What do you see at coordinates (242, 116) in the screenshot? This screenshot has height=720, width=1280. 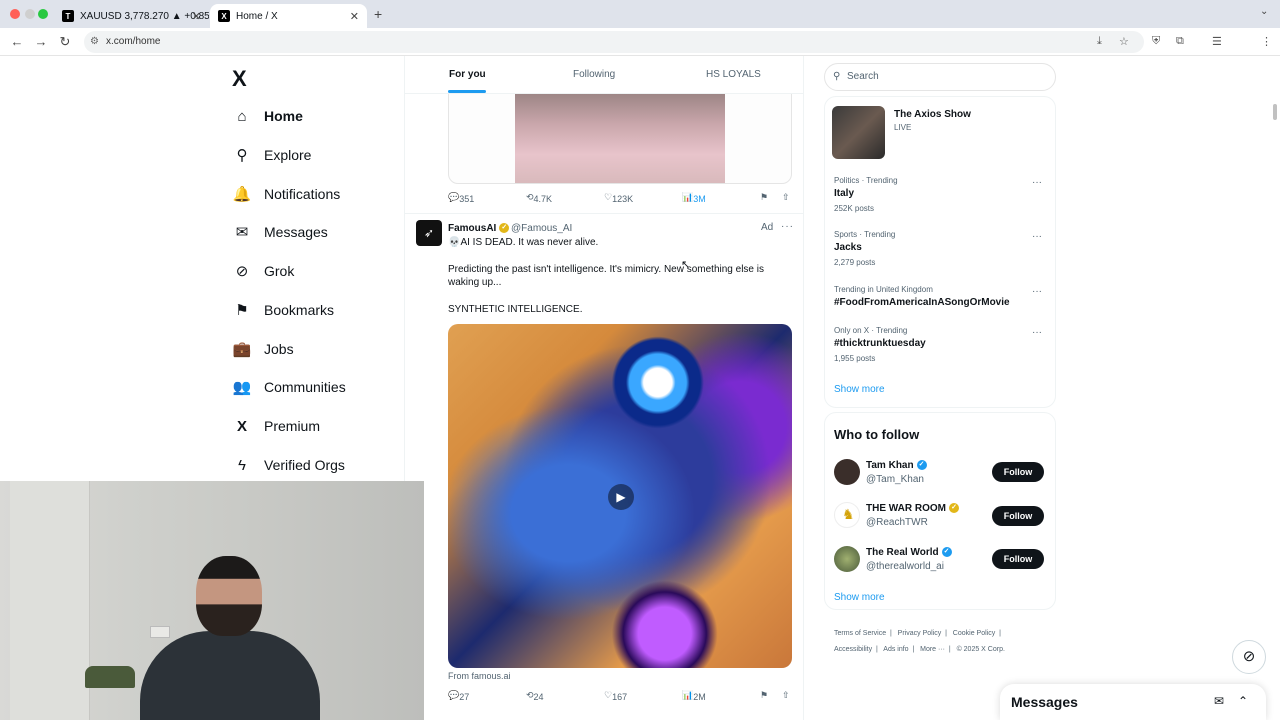 I see `home-icon: ⌂` at bounding box center [242, 116].